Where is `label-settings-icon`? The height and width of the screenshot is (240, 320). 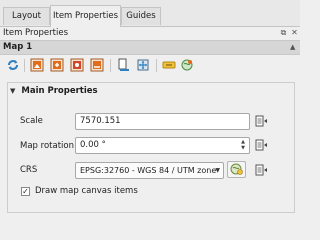
label-settings-icon is located at coordinates (169, 65).